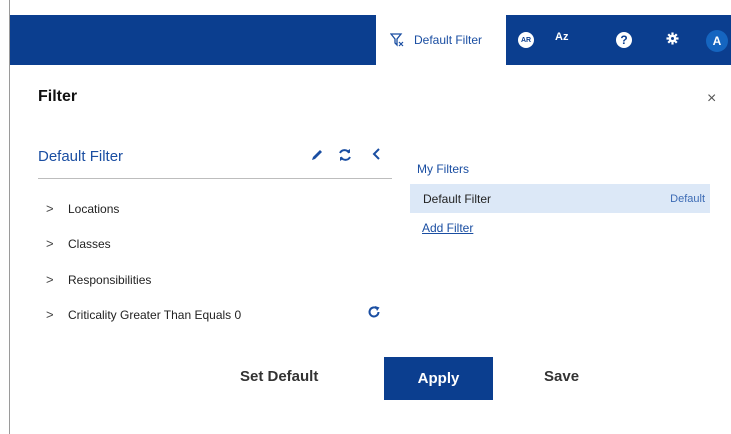 Image resolution: width=731 pixels, height=434 pixels. Describe the element at coordinates (155, 314) in the screenshot. I see `tree-item-label: Criticality Greater Than Equals 0` at that location.